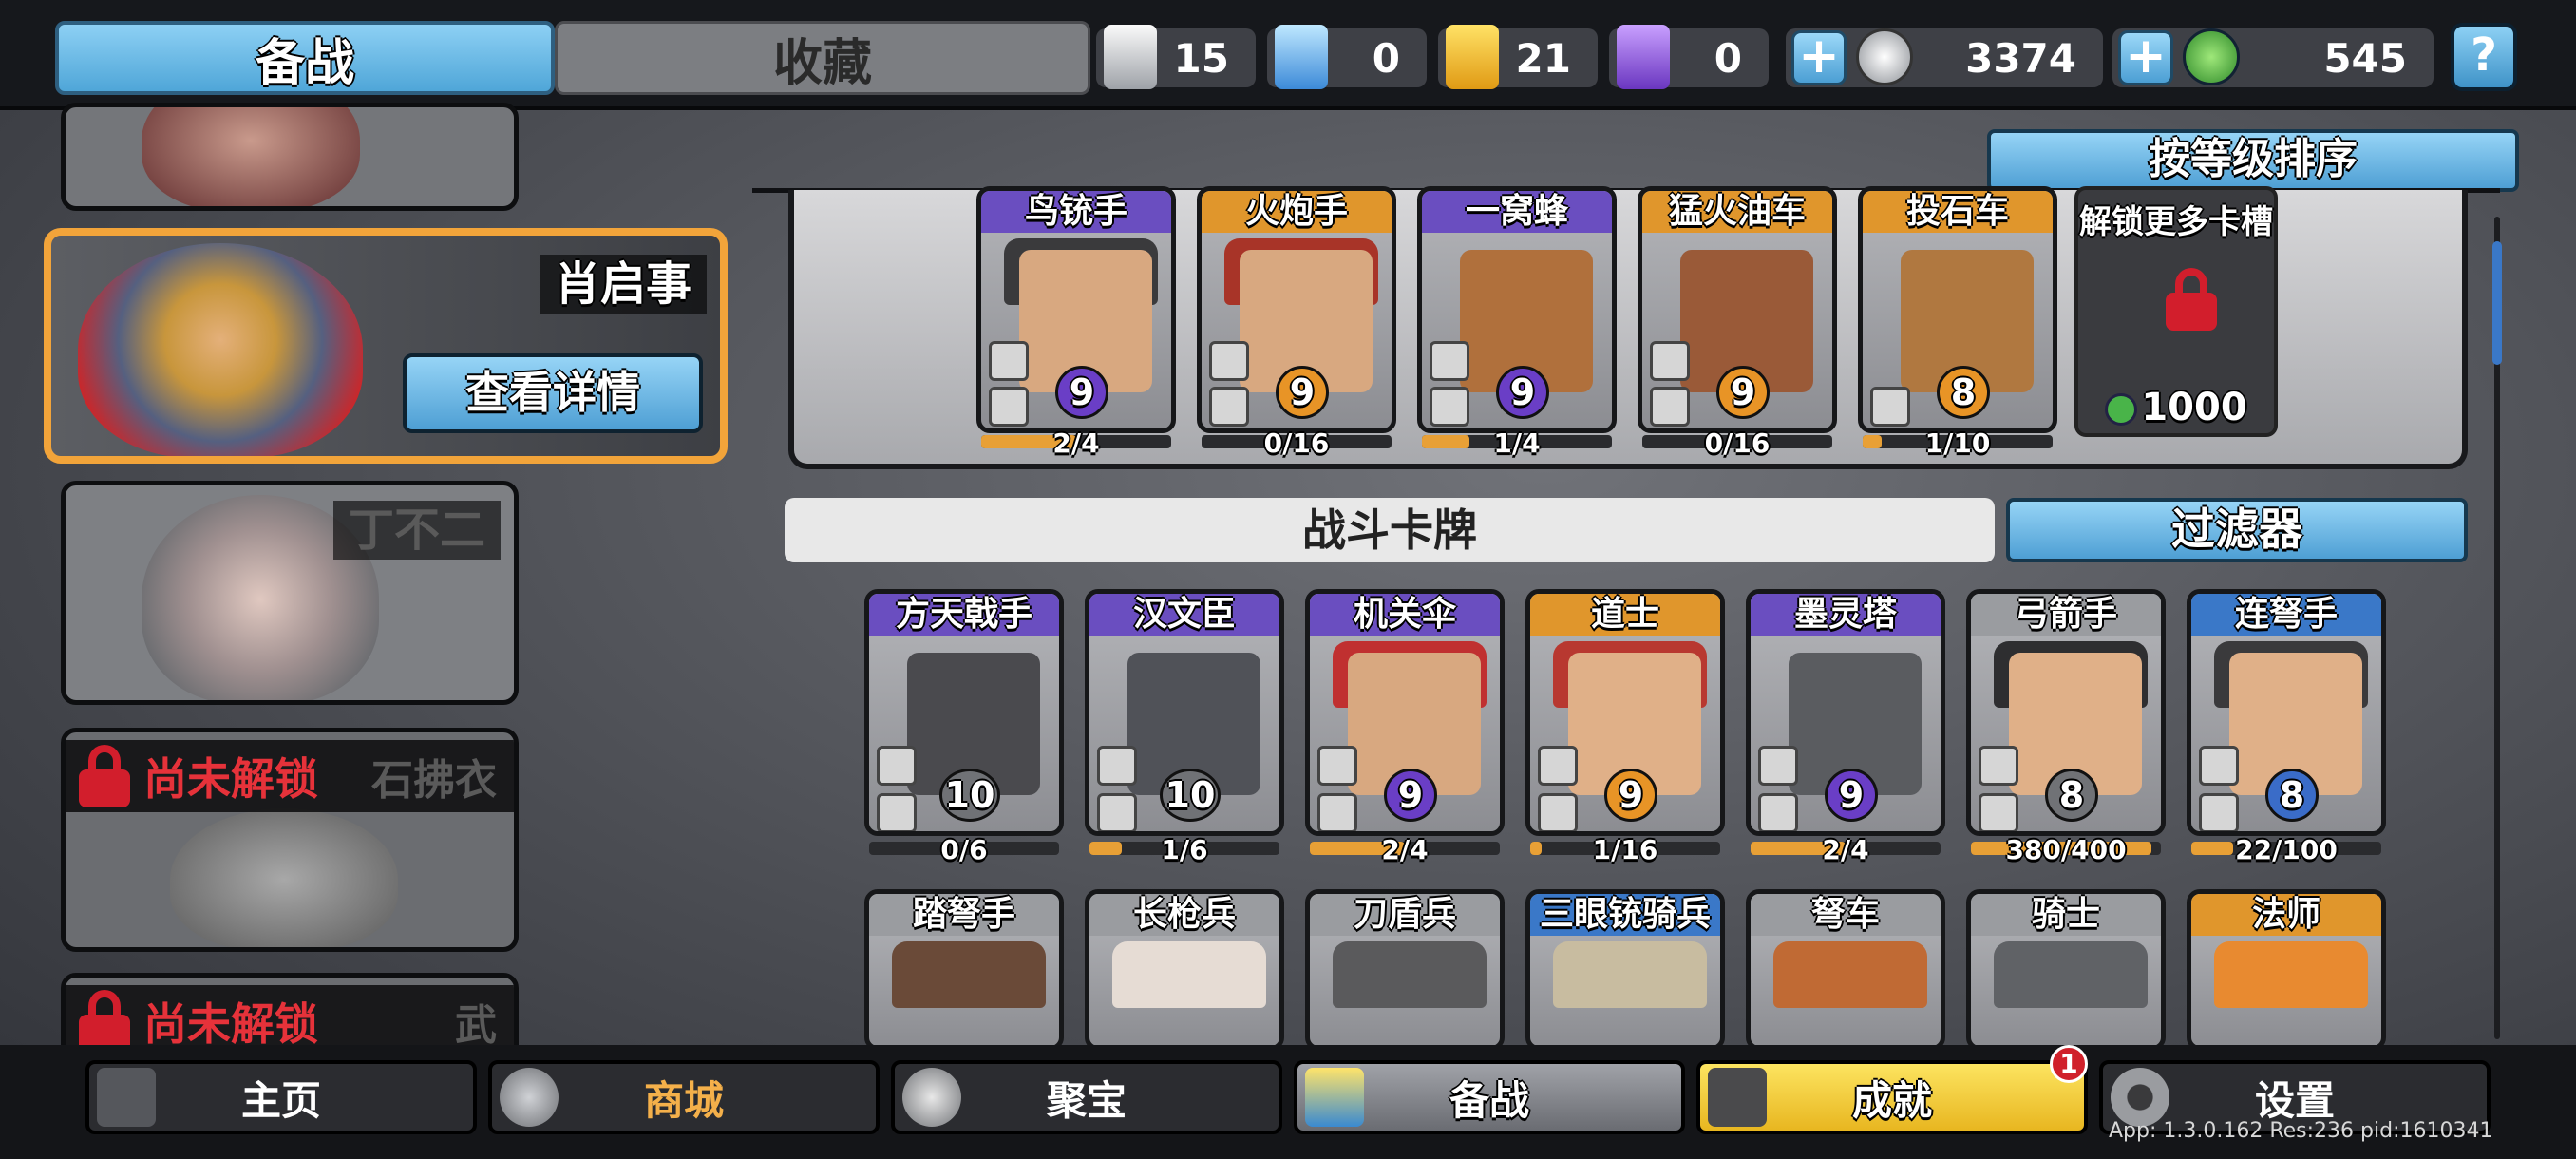  What do you see at coordinates (1405, 849) in the screenshot?
I see `progress-text: 2/4` at bounding box center [1405, 849].